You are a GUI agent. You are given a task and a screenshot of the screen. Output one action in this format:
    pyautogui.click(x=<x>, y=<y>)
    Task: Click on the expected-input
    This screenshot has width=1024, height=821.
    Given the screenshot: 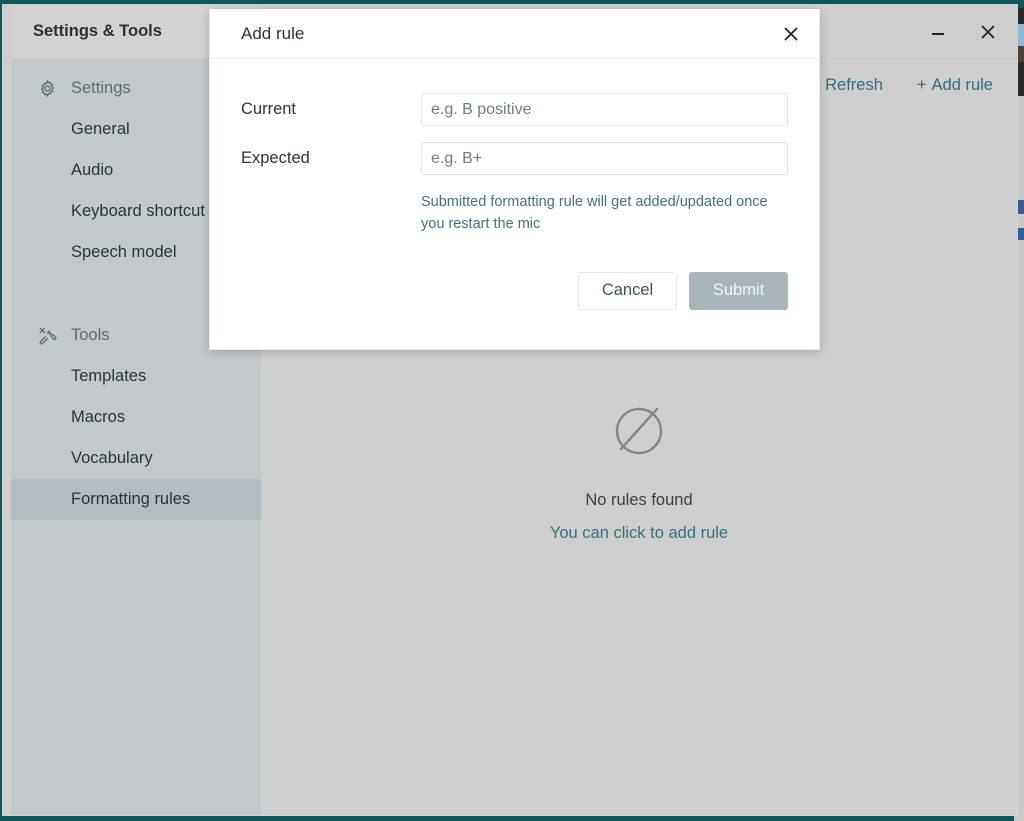 What is the action you would take?
    pyautogui.click(x=604, y=158)
    